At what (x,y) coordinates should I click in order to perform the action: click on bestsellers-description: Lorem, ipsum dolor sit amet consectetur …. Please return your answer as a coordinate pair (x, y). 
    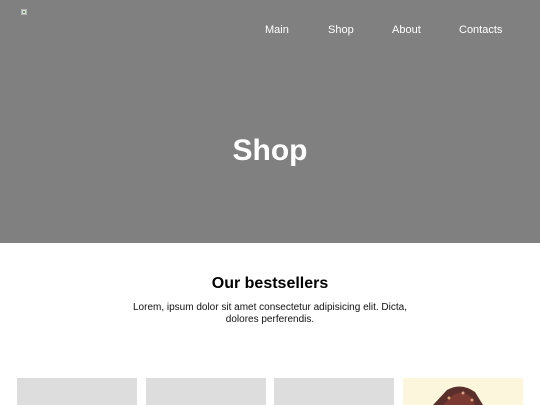
    Looking at the image, I should click on (269, 313).